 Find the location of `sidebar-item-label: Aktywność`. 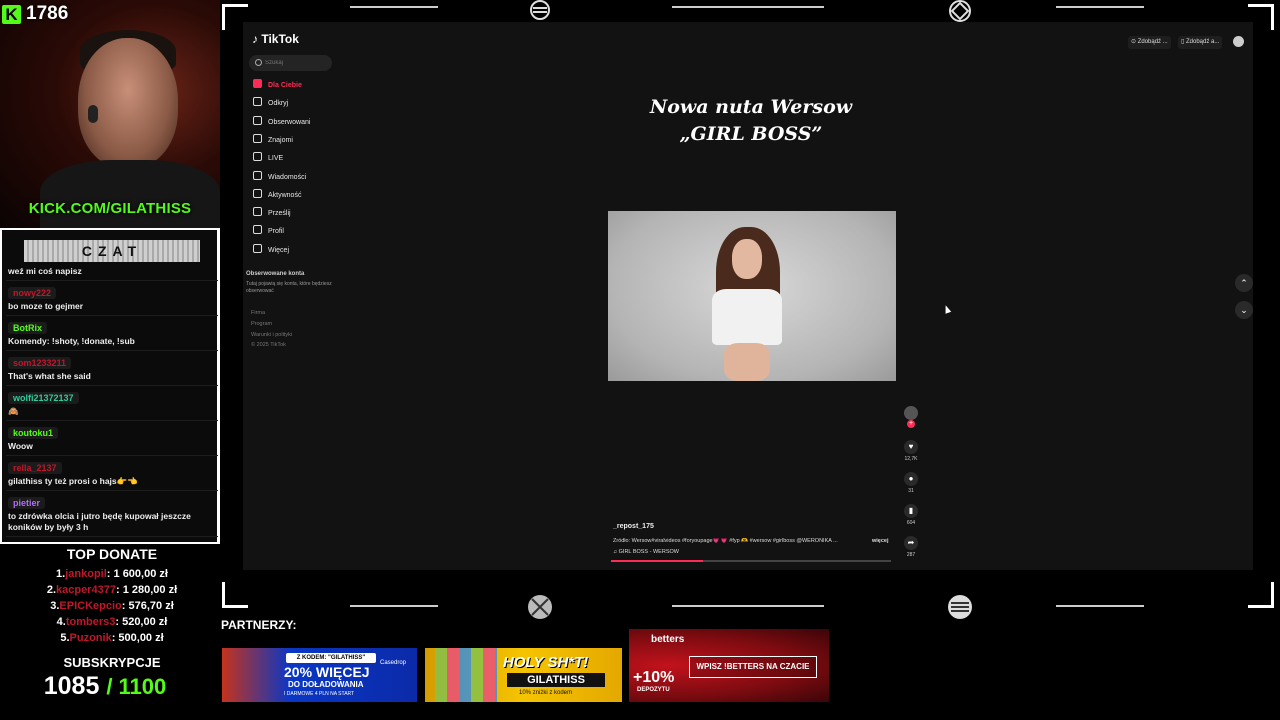

sidebar-item-label: Aktywność is located at coordinates (285, 195).